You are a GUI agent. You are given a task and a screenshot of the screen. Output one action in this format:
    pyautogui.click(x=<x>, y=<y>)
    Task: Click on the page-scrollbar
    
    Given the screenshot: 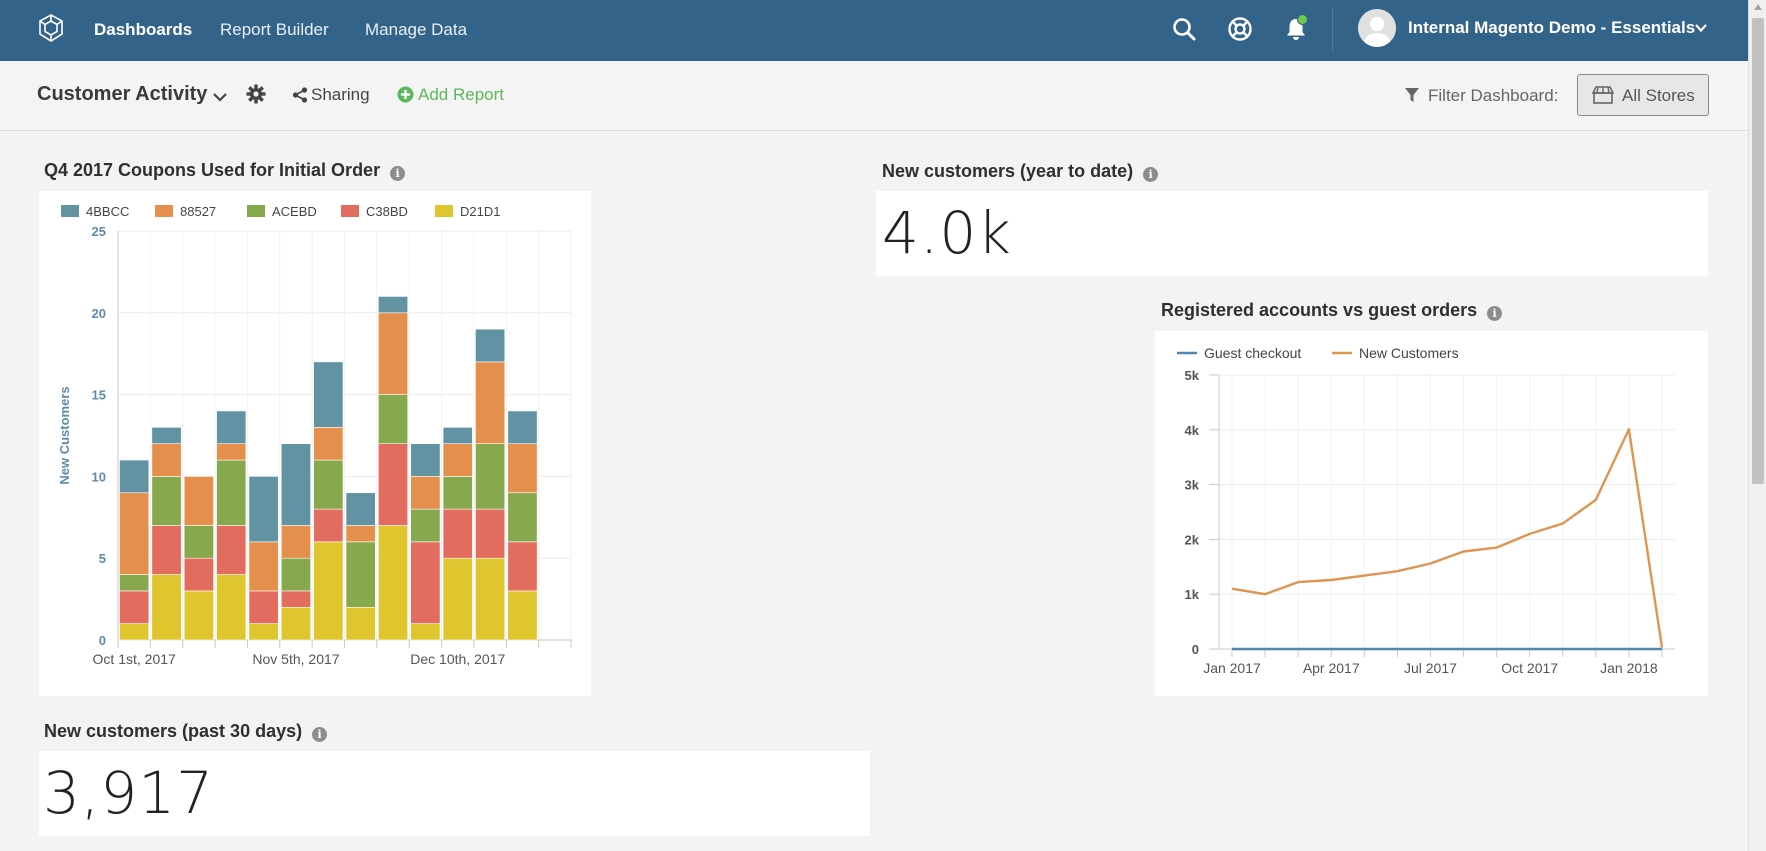 What is the action you would take?
    pyautogui.click(x=1757, y=425)
    